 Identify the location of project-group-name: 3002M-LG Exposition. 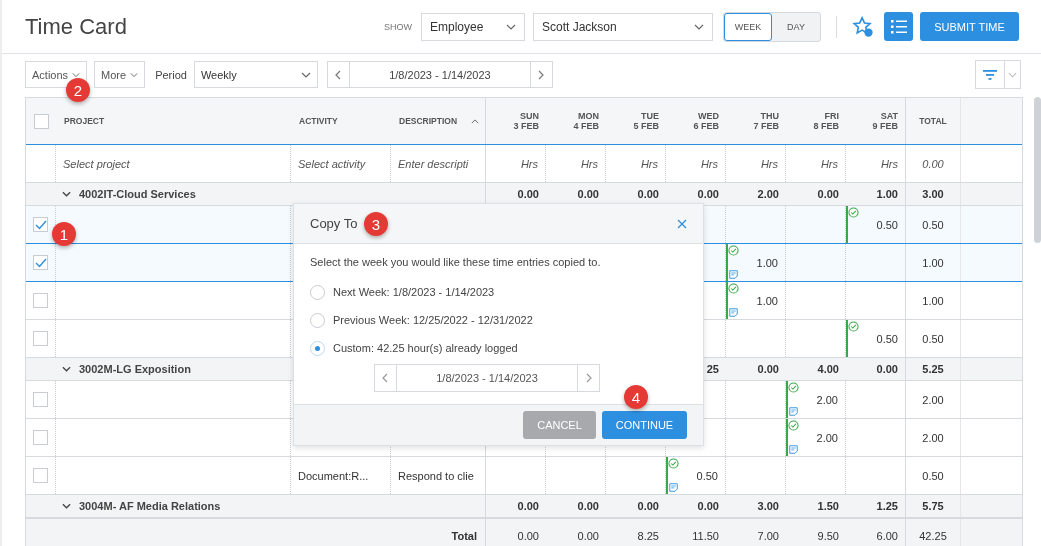
(135, 369).